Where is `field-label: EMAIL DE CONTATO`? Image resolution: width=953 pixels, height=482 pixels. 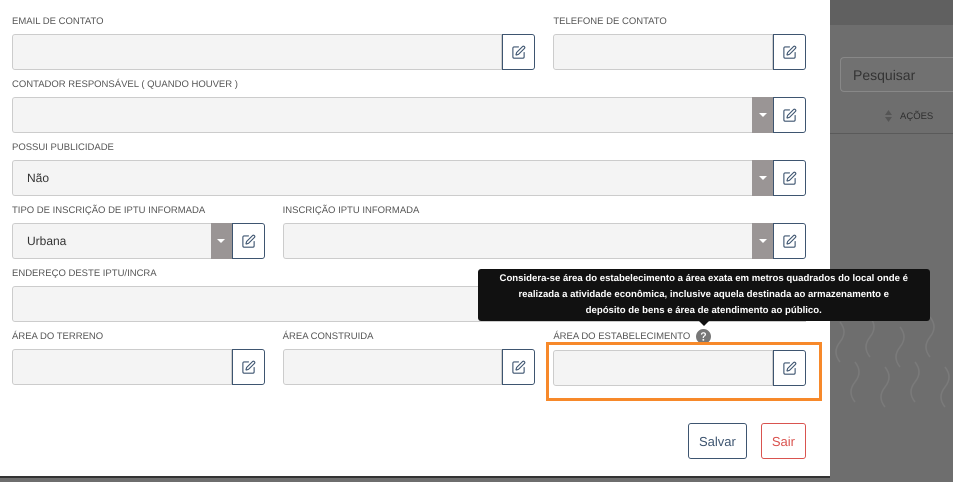 field-label: EMAIL DE CONTATO is located at coordinates (58, 21).